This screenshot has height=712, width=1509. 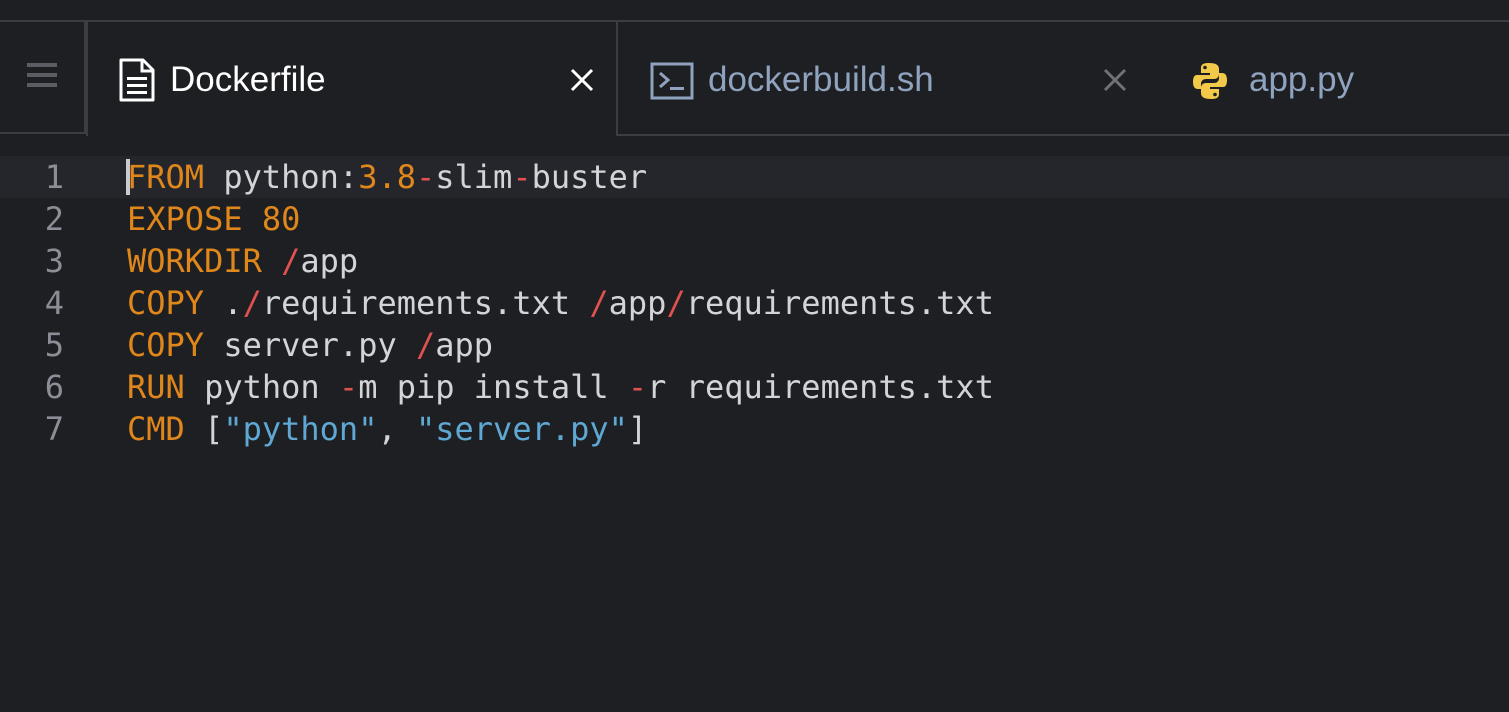 I want to click on menu-button, so click(x=43, y=78).